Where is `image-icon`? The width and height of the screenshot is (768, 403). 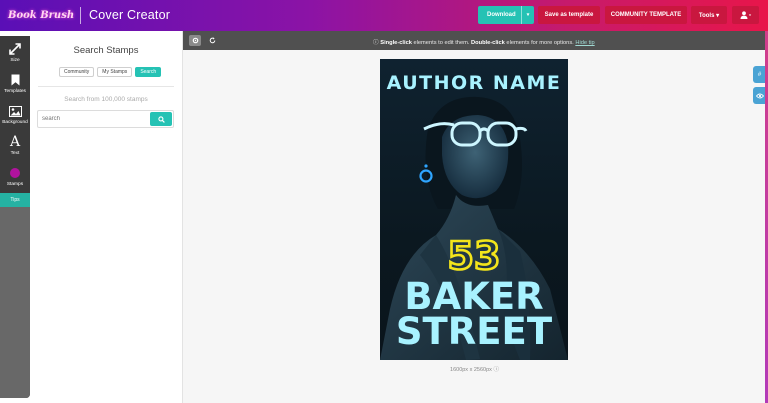 image-icon is located at coordinates (15, 111).